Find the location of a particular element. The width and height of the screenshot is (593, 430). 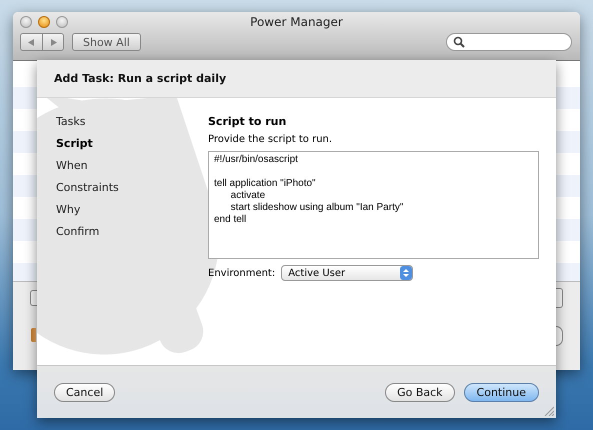

back-button is located at coordinates (31, 42).